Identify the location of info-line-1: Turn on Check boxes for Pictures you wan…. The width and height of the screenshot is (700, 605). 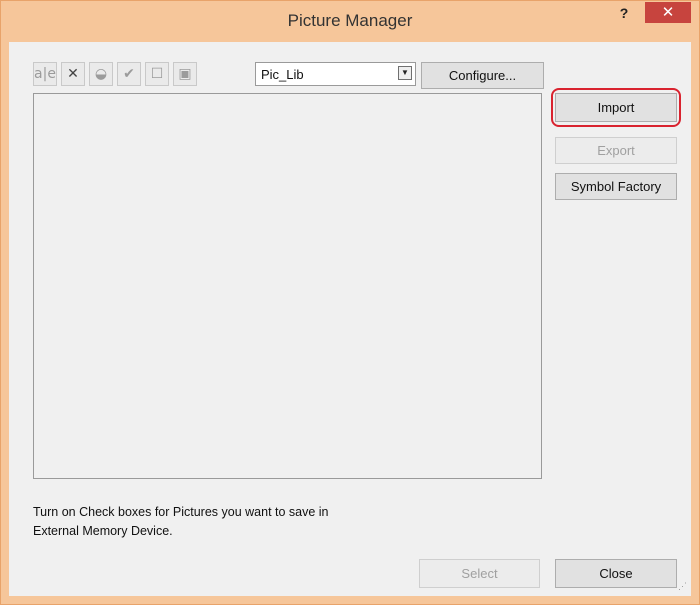
(181, 512).